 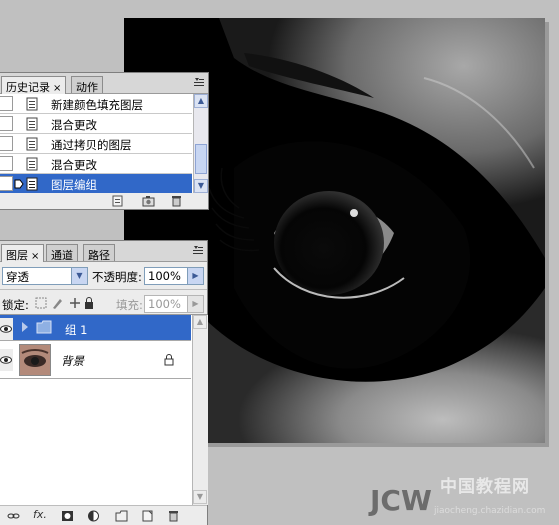 I want to click on adjustment-icon, so click(x=93, y=516).